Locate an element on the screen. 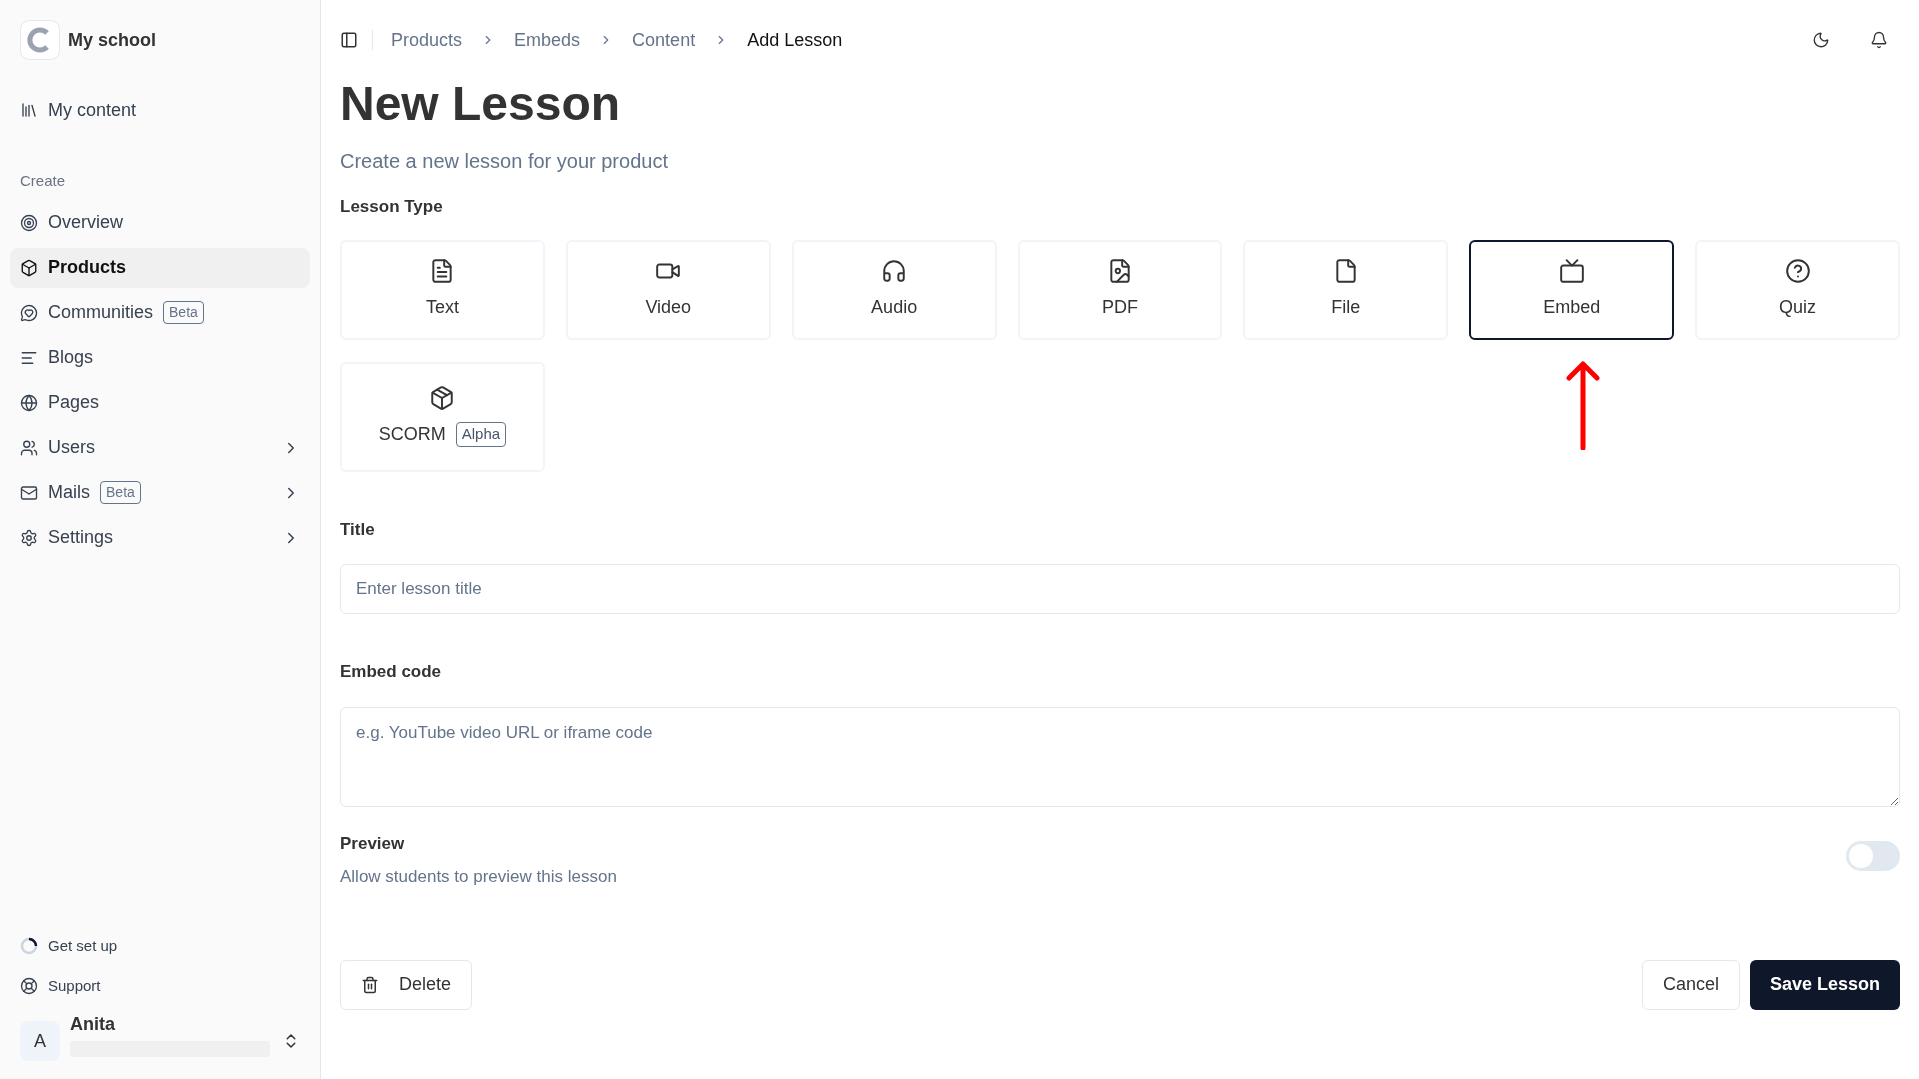  sidebar-item: Pages is located at coordinates (160, 402).